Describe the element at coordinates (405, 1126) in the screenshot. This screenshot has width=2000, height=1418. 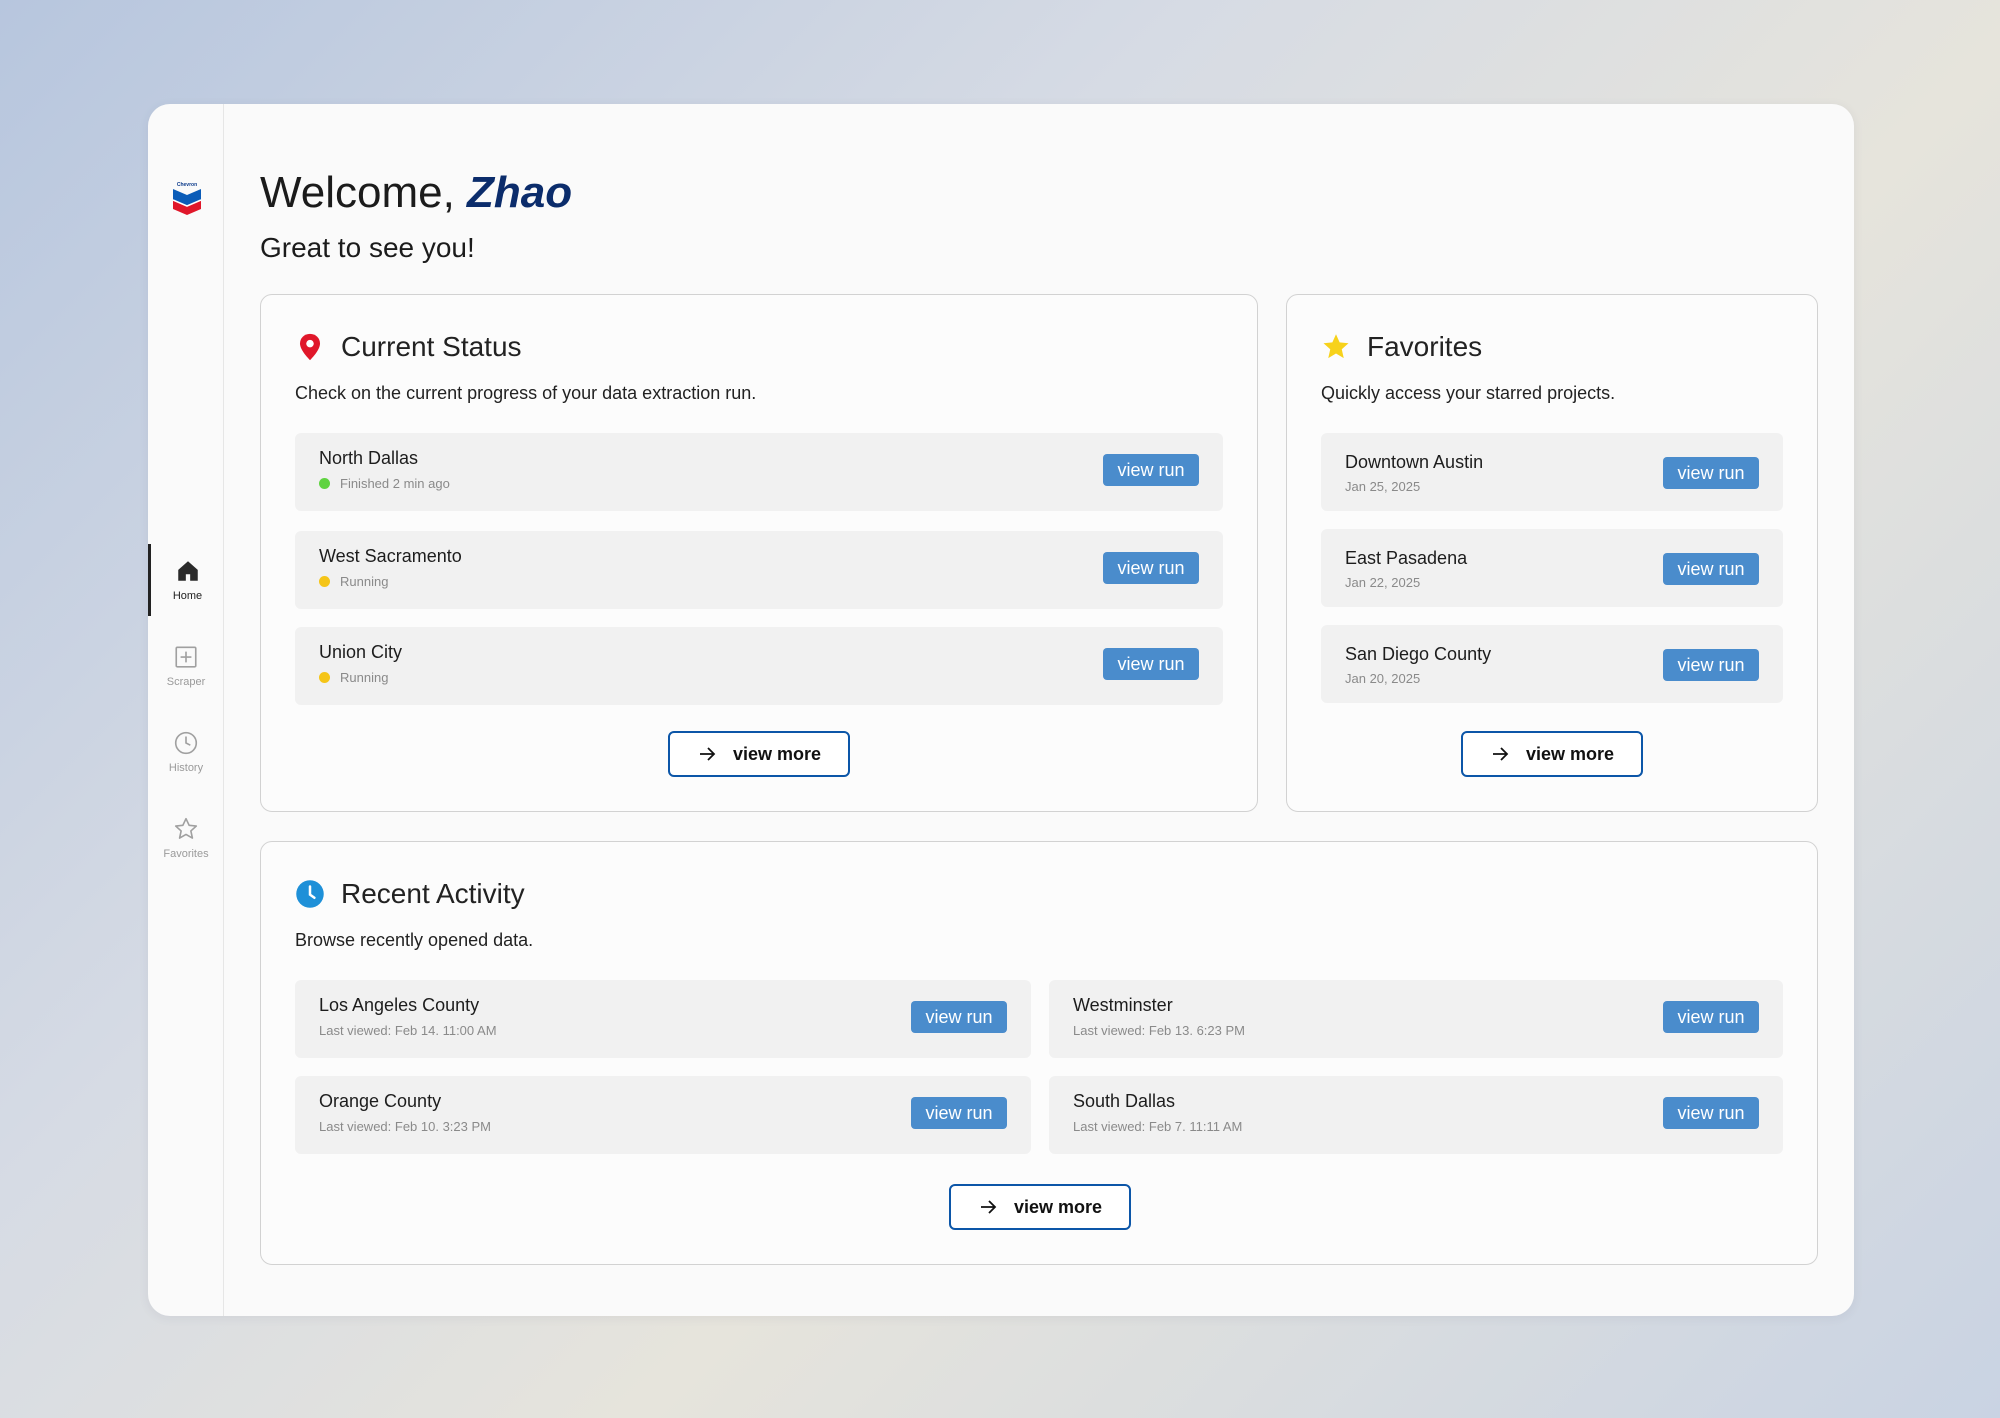
I see `activity-last-viewed: Last viewed: Feb 10. 3:23 PM` at that location.